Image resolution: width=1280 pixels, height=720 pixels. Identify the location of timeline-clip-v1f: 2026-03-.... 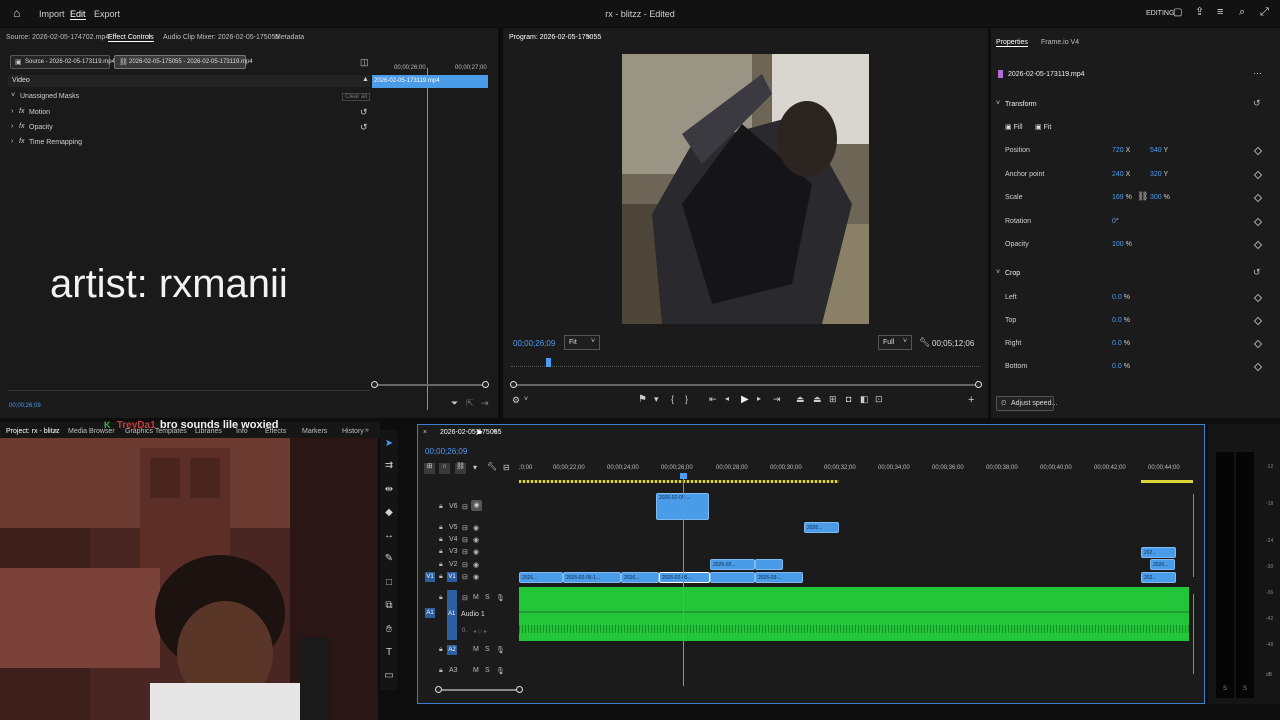
(779, 577).